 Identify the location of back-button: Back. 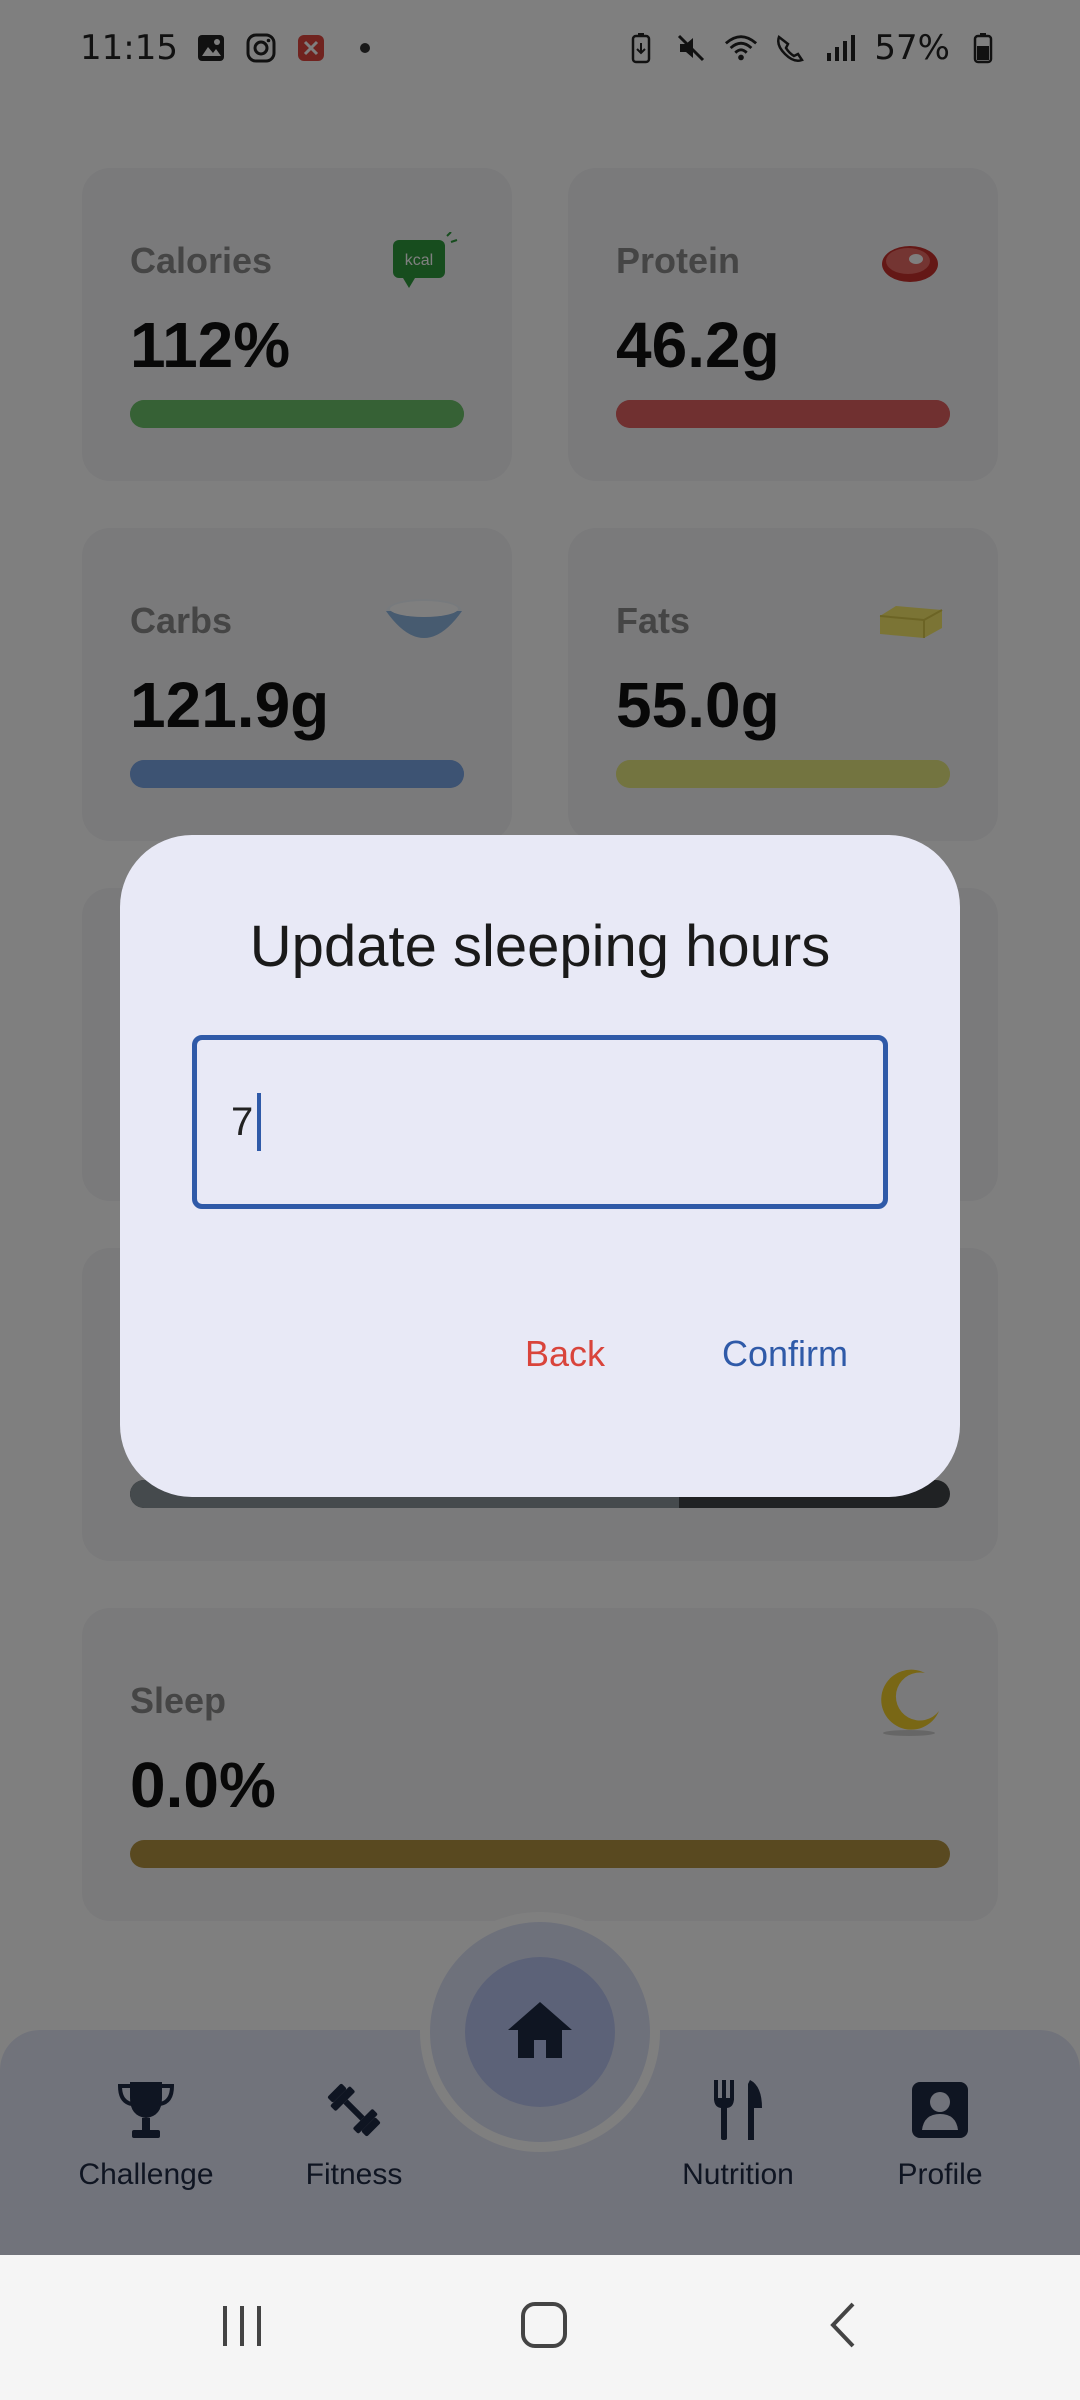
(565, 1354).